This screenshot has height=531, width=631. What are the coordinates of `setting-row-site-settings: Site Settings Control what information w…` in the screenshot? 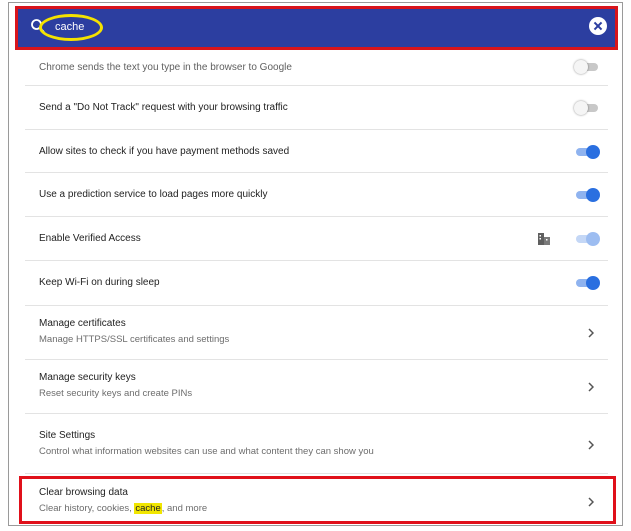 It's located at (316, 444).